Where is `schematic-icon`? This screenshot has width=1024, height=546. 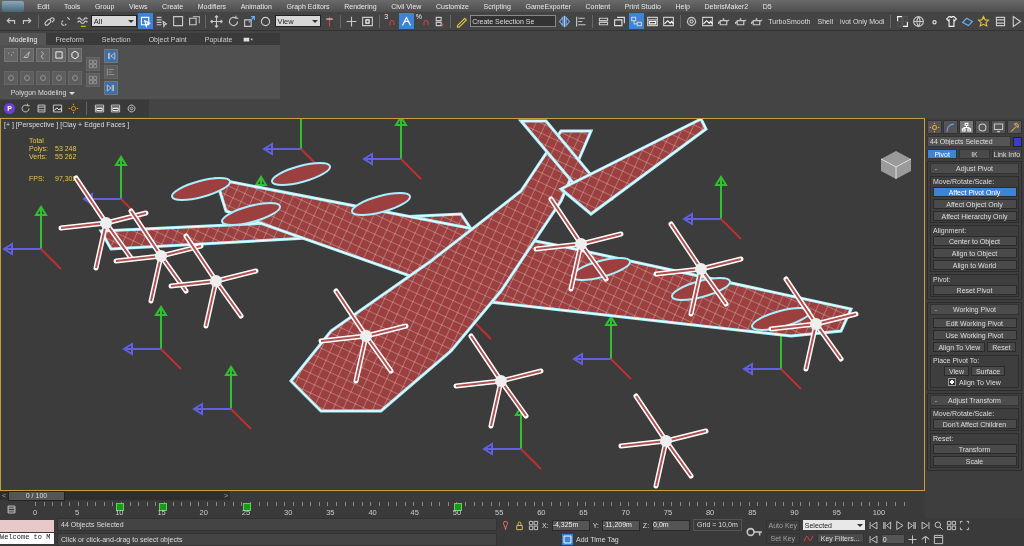 schematic-icon is located at coordinates (636, 21).